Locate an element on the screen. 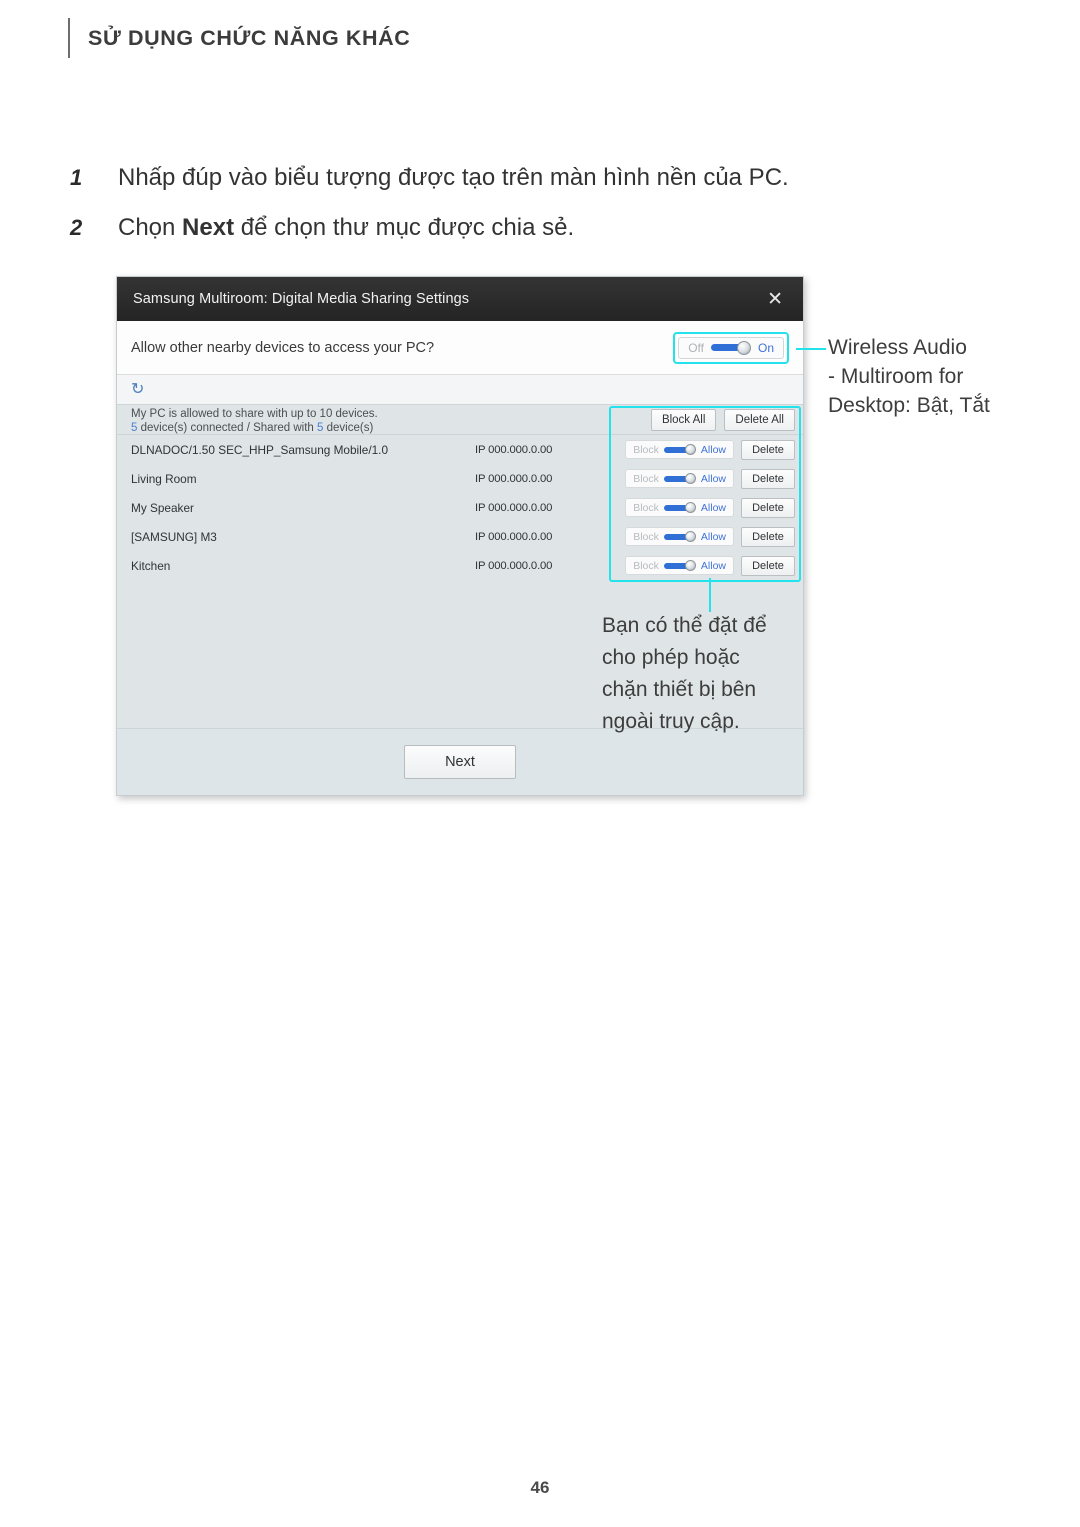  callout-line: Desktop: Bật, Tắt is located at coordinates (909, 405).